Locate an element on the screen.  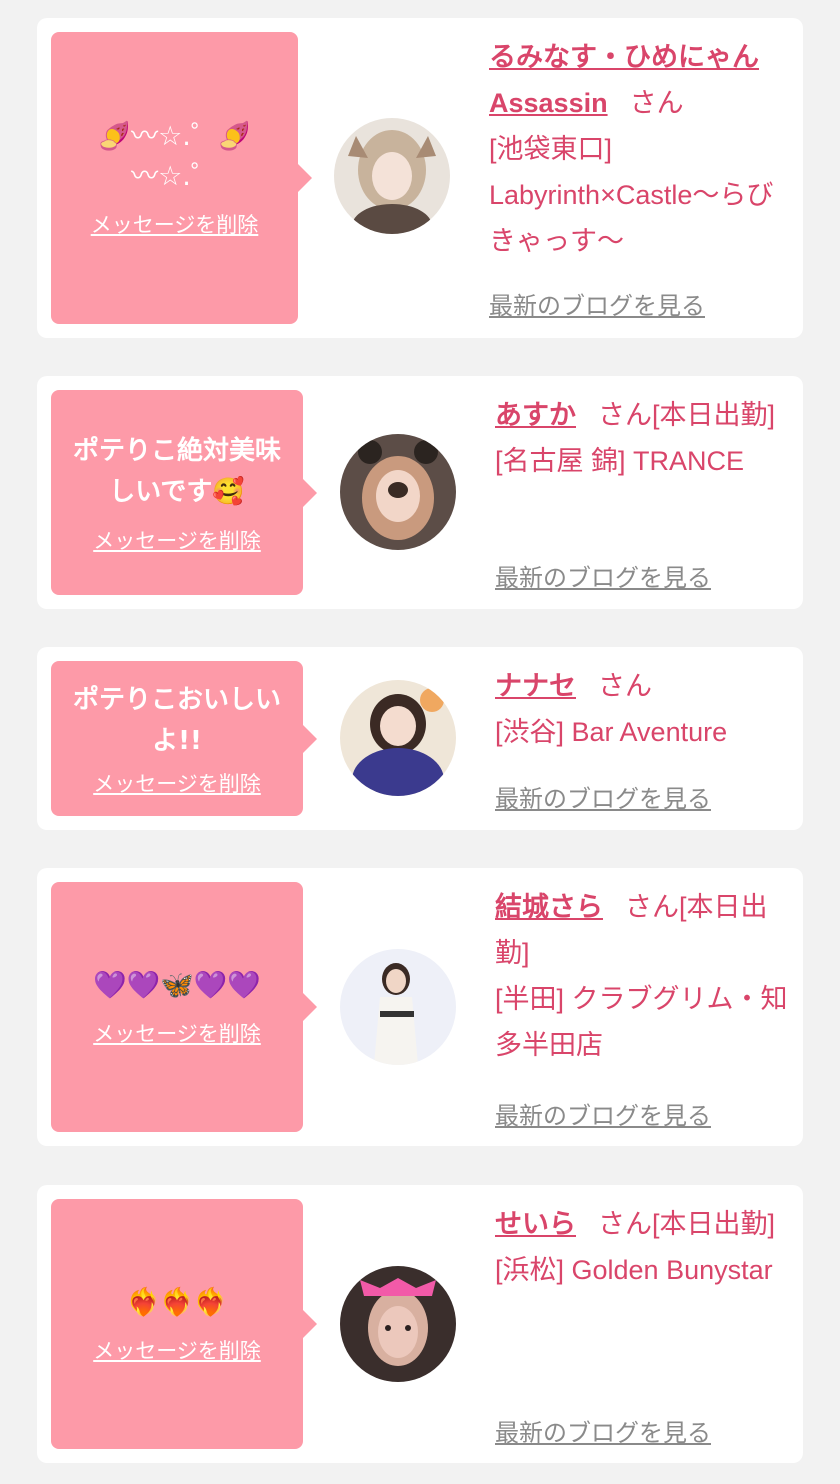
message-bubble: ポテりこ絶対美味しいです🥰 メッセージを削除 is located at coordinates (184, 492).